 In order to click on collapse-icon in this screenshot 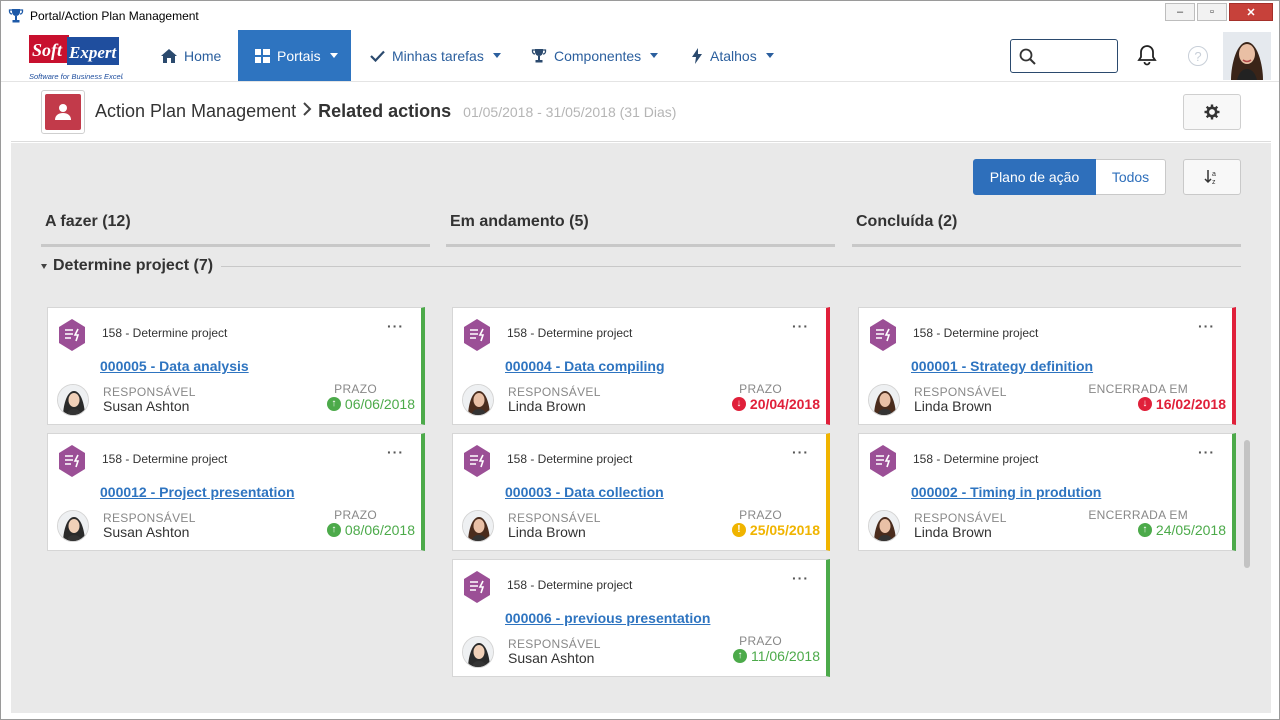, I will do `click(44, 266)`.